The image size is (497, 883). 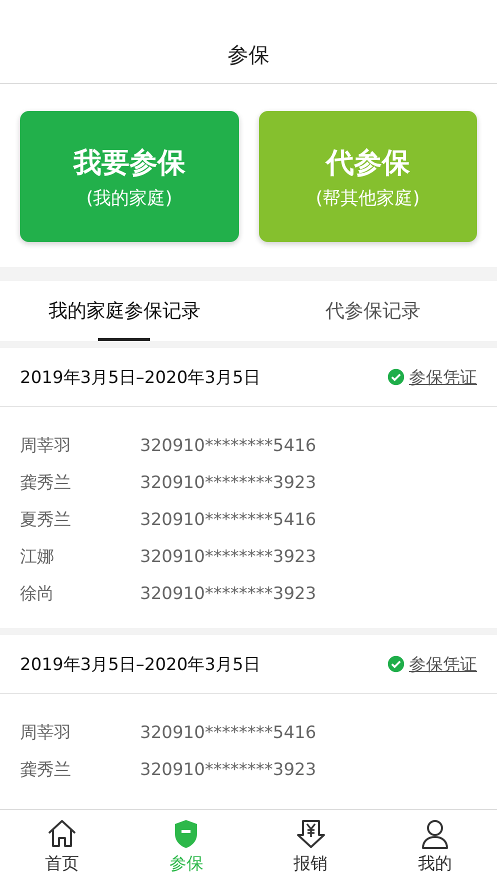 I want to click on member-name: 夏秀兰, so click(x=46, y=520).